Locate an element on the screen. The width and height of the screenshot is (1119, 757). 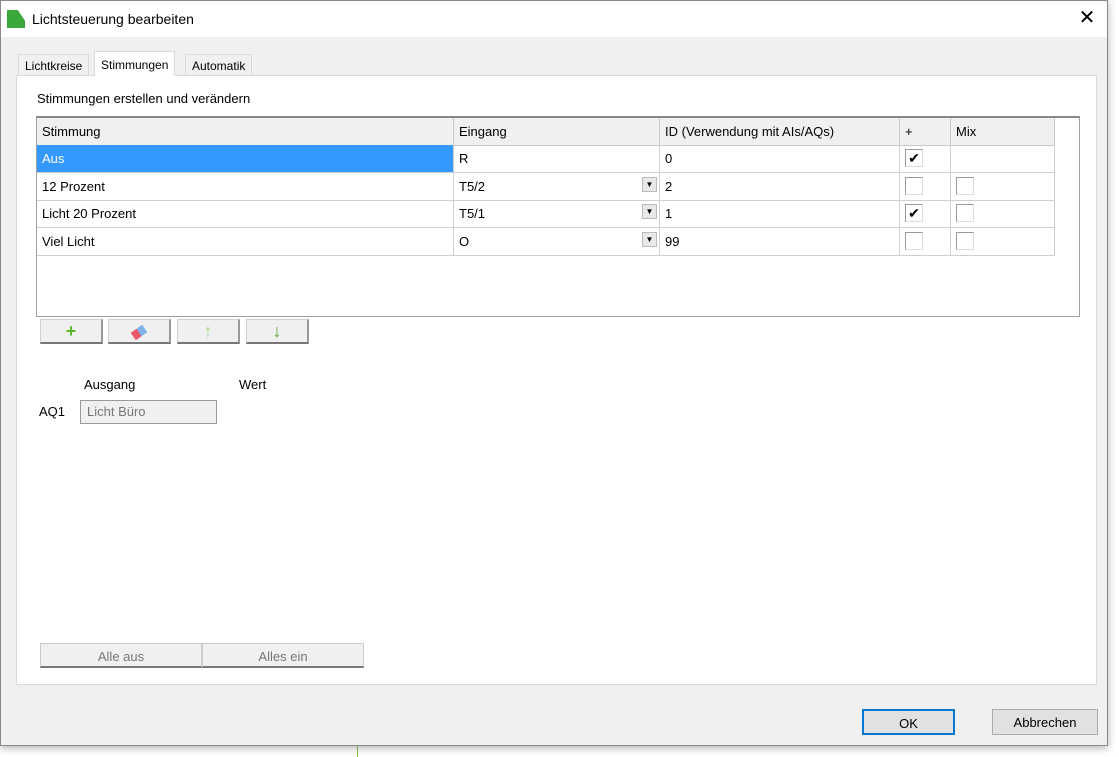
eingang-value: R is located at coordinates (464, 158).